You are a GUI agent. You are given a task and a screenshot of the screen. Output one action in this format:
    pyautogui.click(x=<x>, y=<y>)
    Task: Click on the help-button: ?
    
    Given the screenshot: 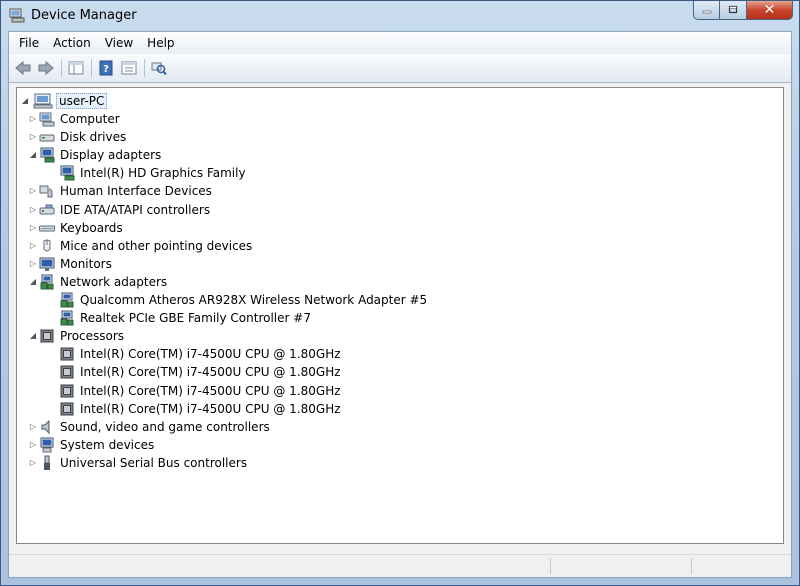 What is the action you would take?
    pyautogui.click(x=106, y=68)
    